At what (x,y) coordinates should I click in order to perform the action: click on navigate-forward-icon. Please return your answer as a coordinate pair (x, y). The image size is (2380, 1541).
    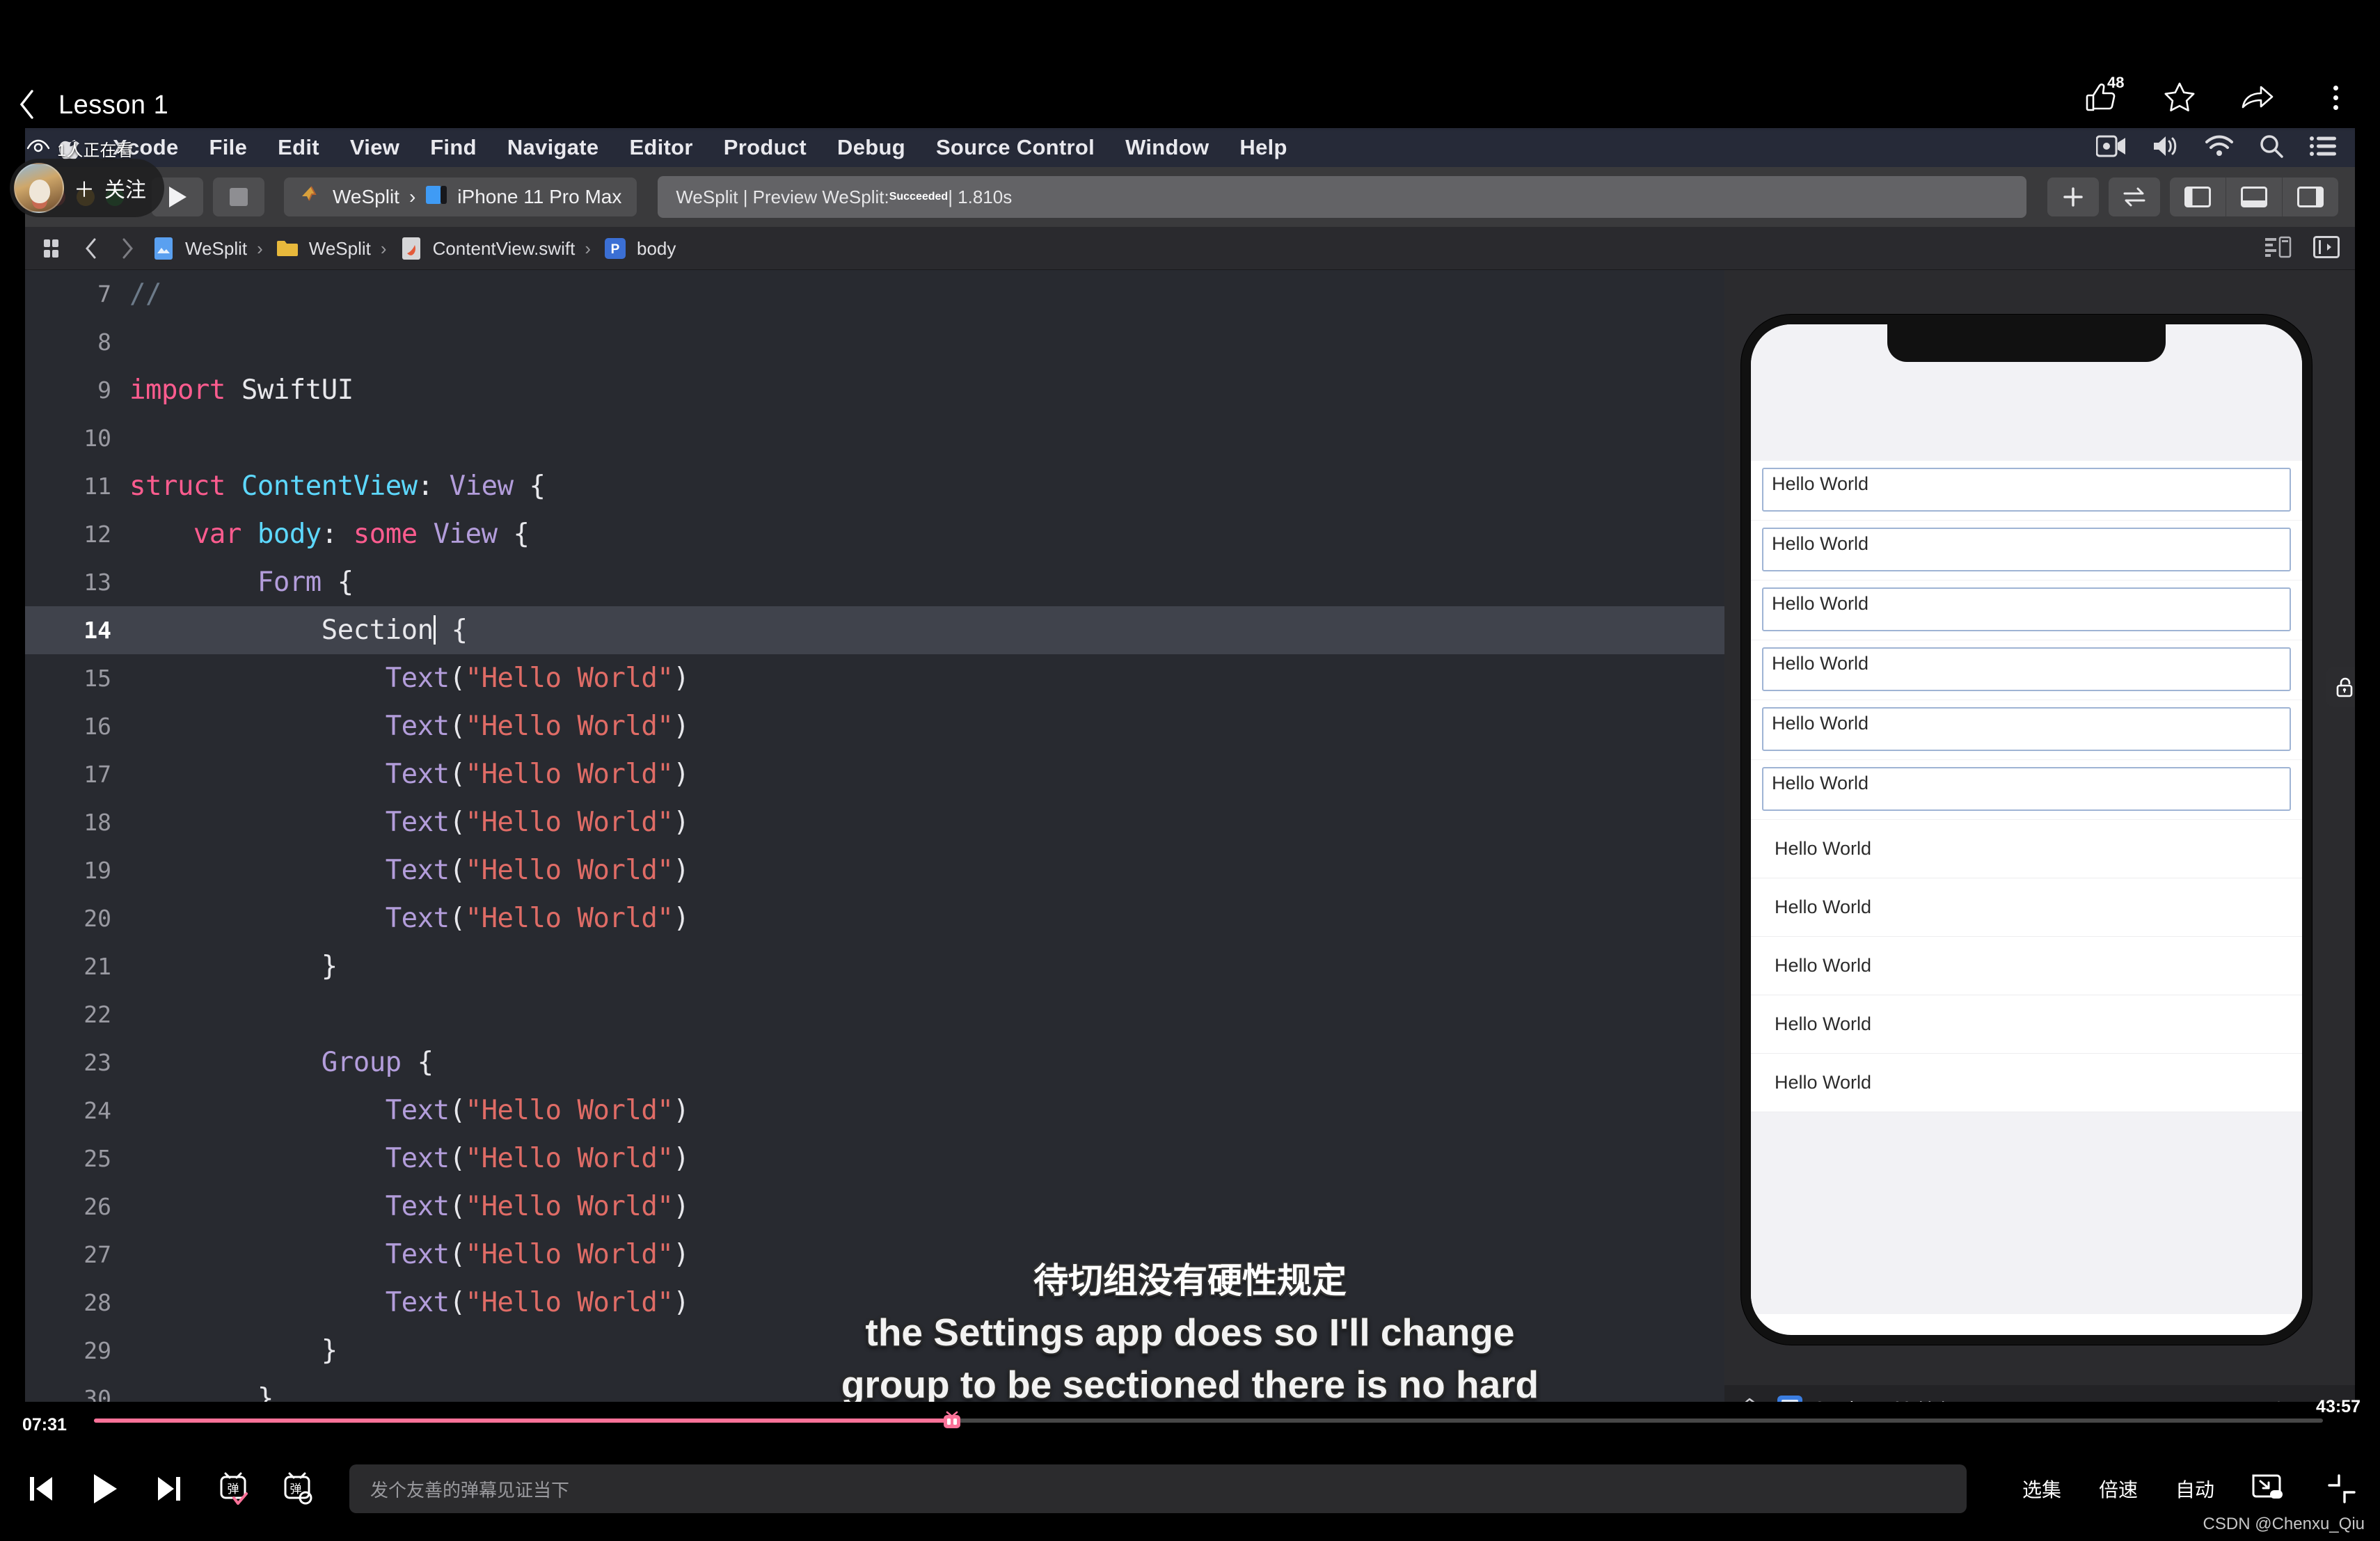
    Looking at the image, I should click on (128, 248).